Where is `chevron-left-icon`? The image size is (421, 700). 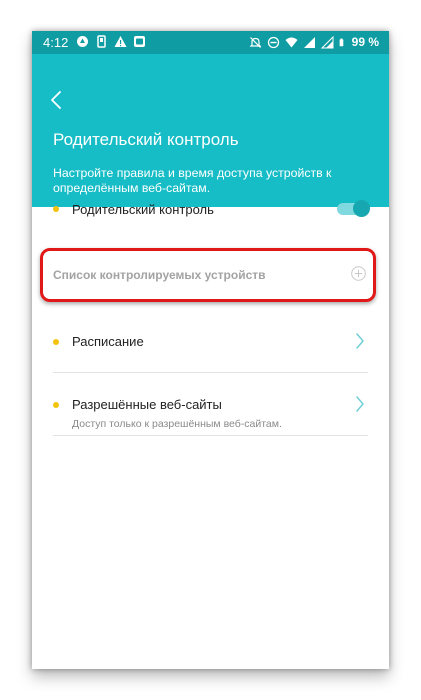
chevron-left-icon is located at coordinates (57, 100).